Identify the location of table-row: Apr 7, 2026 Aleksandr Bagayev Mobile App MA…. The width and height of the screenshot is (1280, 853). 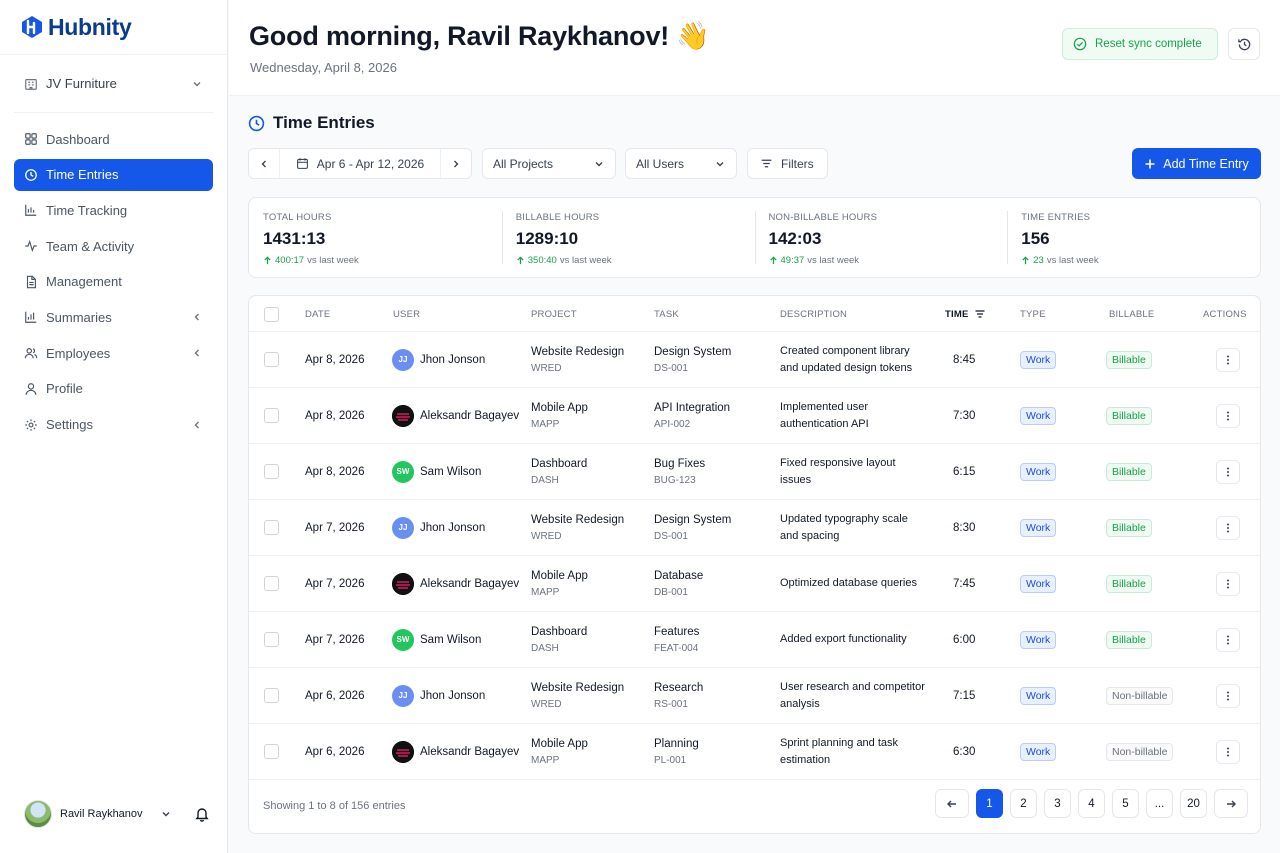
(754, 584).